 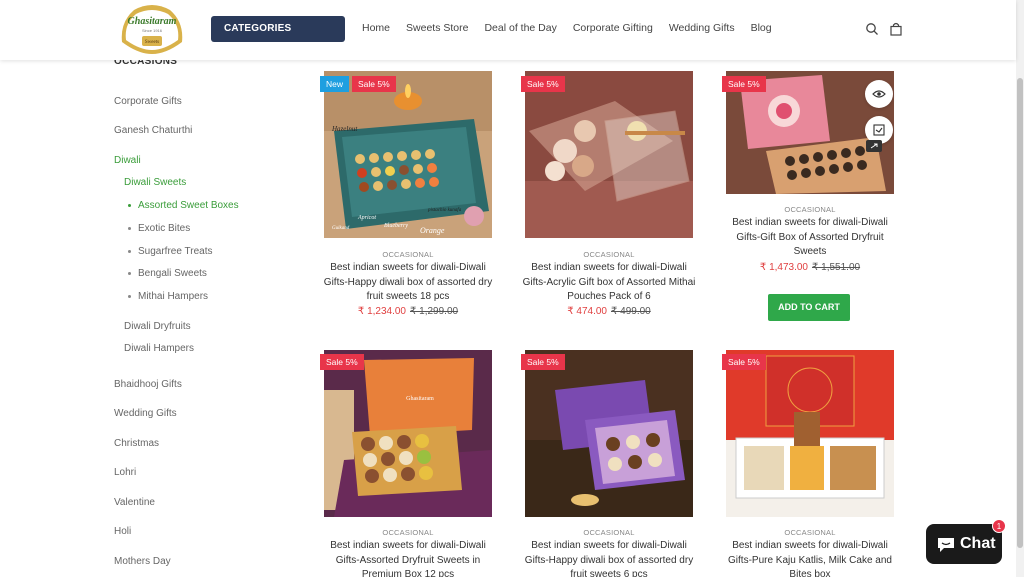 I want to click on sidebar-item-holi: Holi, so click(x=122, y=531).